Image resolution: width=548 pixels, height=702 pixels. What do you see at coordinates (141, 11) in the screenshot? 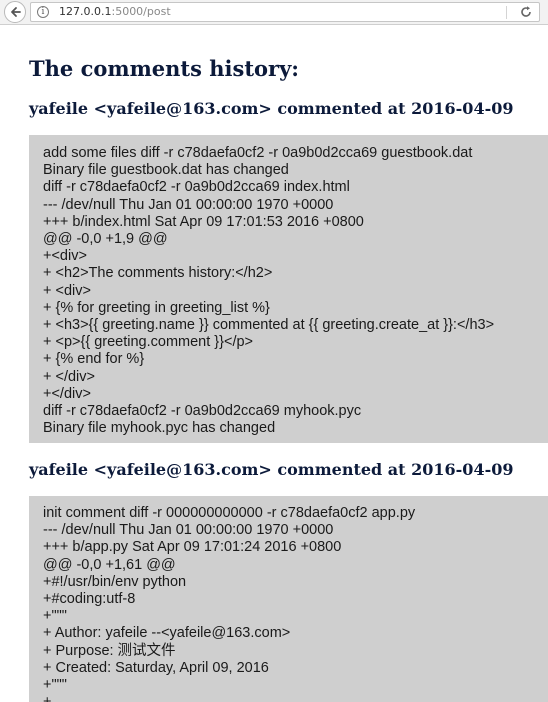
I see `url-path: :5000/post` at bounding box center [141, 11].